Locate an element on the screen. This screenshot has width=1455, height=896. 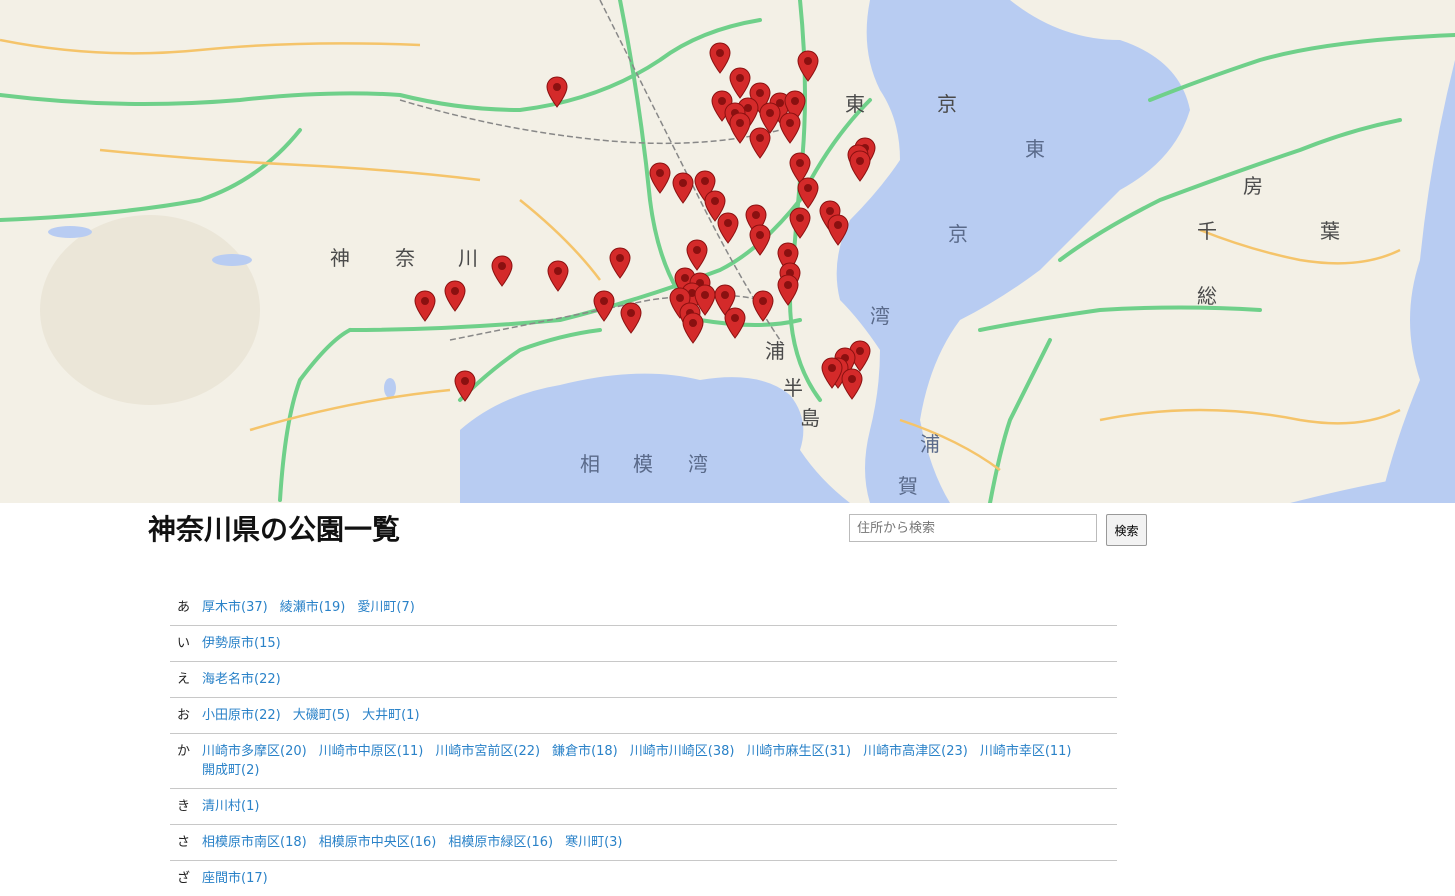
map-label: 葉 is located at coordinates (1331, 231).